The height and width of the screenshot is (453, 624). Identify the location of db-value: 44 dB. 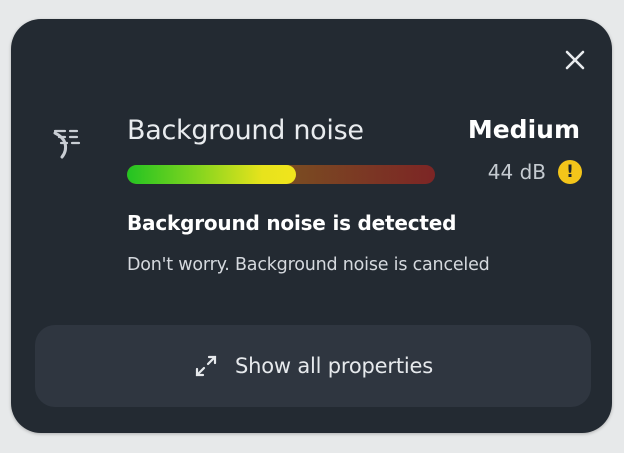
(516, 172).